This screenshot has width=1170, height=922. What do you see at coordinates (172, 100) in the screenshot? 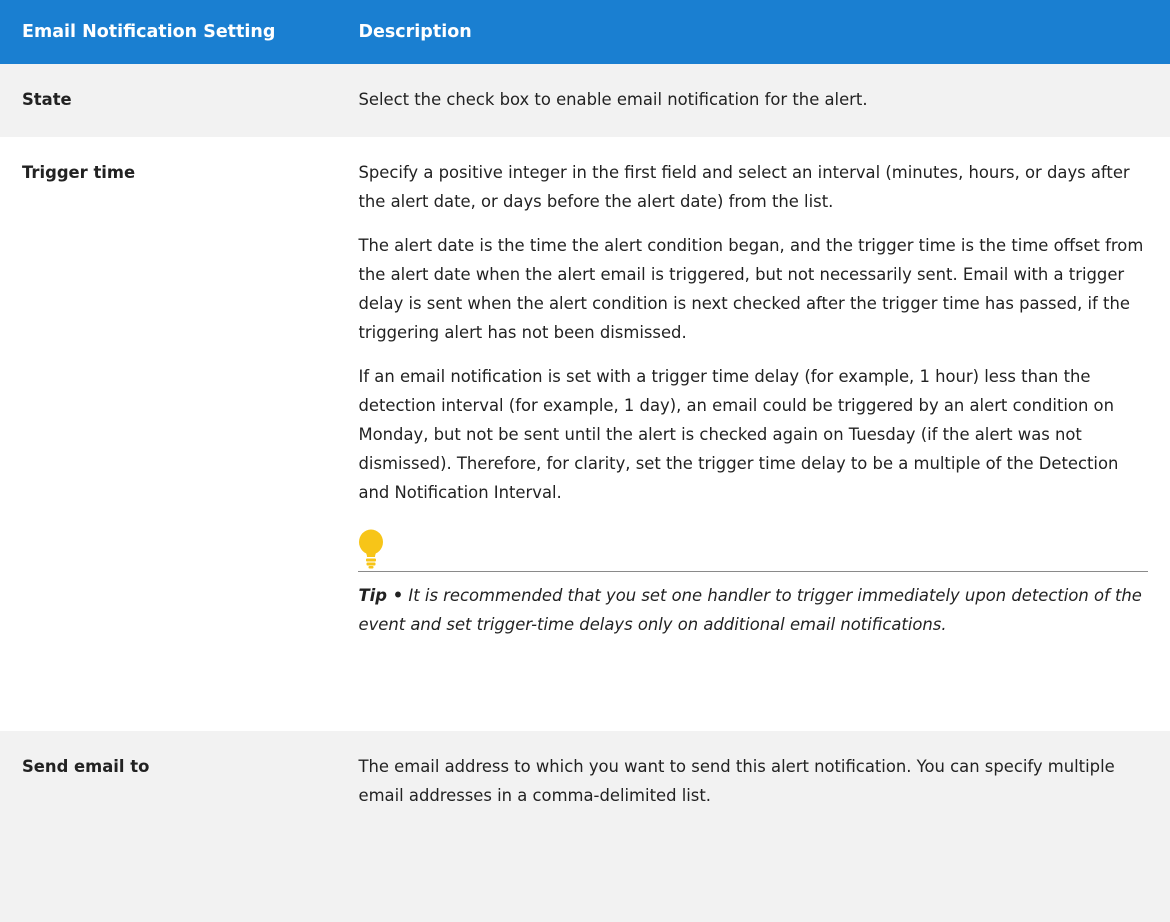
I see `setting-name: State` at bounding box center [172, 100].